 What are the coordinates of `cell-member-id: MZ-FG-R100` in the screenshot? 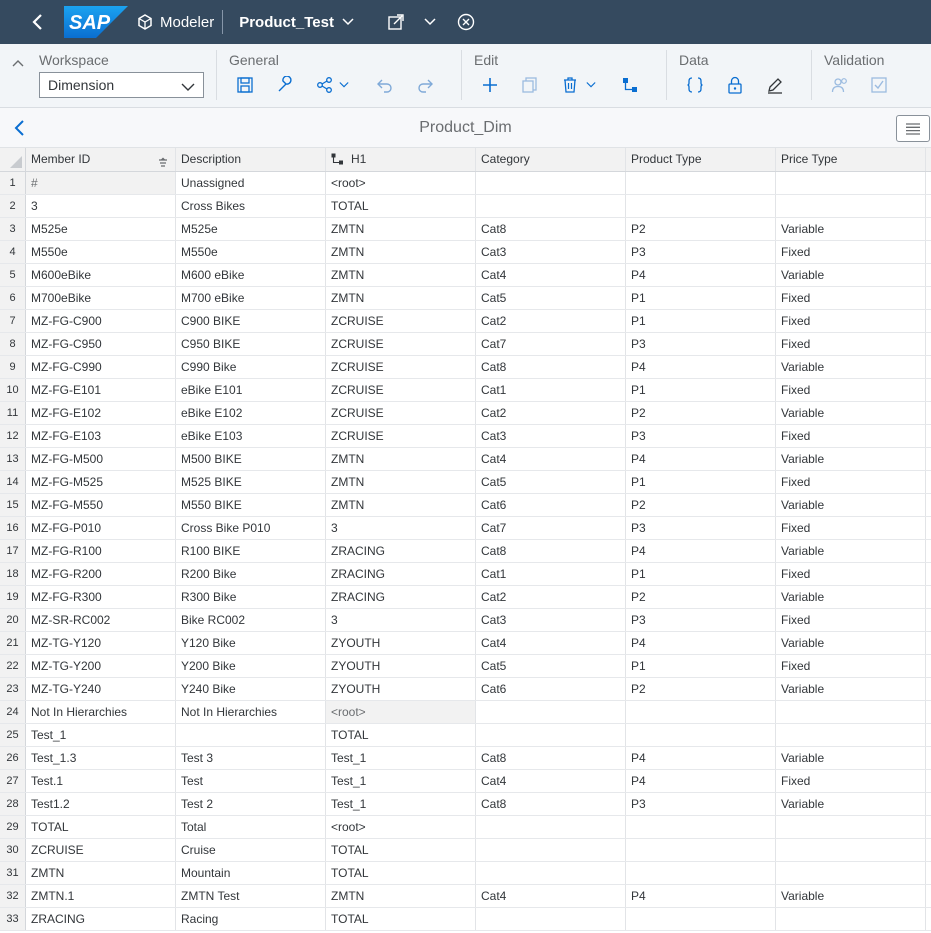 It's located at (101, 551).